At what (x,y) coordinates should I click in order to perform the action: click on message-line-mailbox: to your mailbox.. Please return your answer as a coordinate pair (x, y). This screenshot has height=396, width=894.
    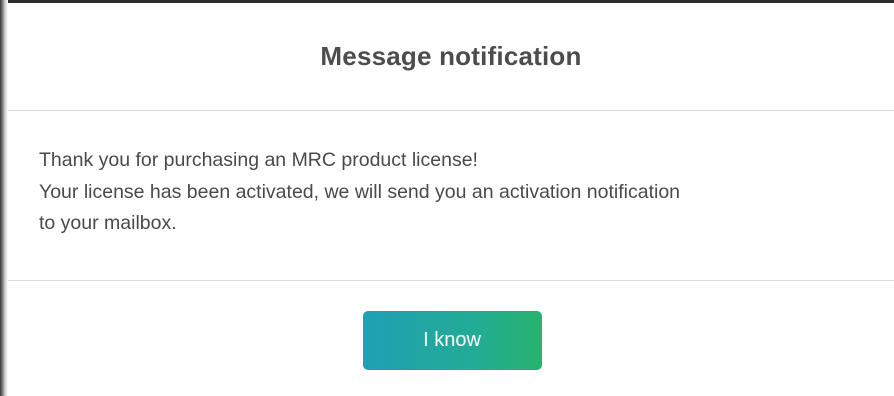
    Looking at the image, I should click on (108, 223).